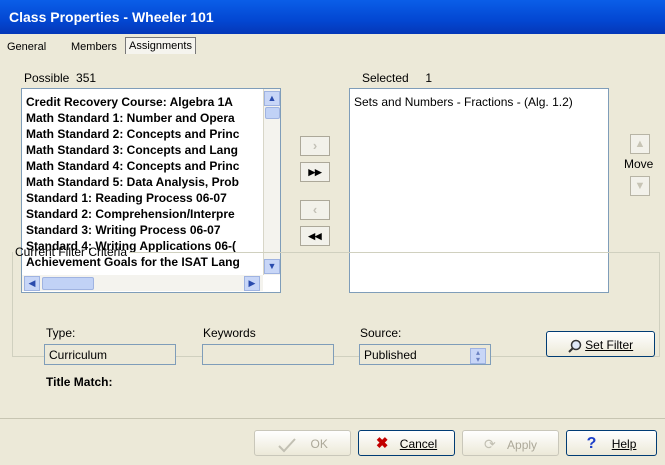  What do you see at coordinates (132, 182) in the screenshot?
I see `list-item: Math Standard 5: Data Analysis, Prob` at bounding box center [132, 182].